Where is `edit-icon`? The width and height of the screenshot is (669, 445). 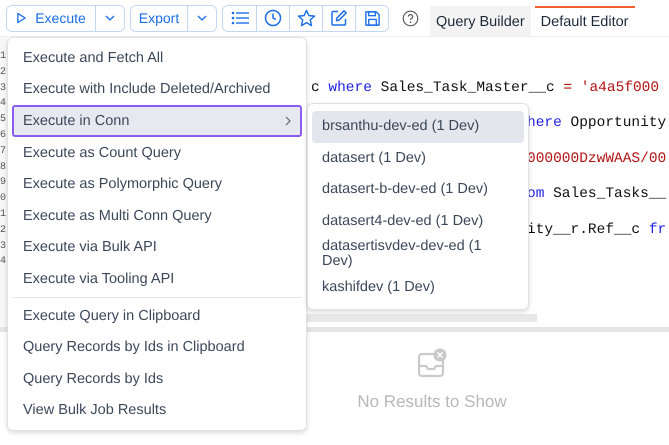
edit-icon is located at coordinates (339, 18).